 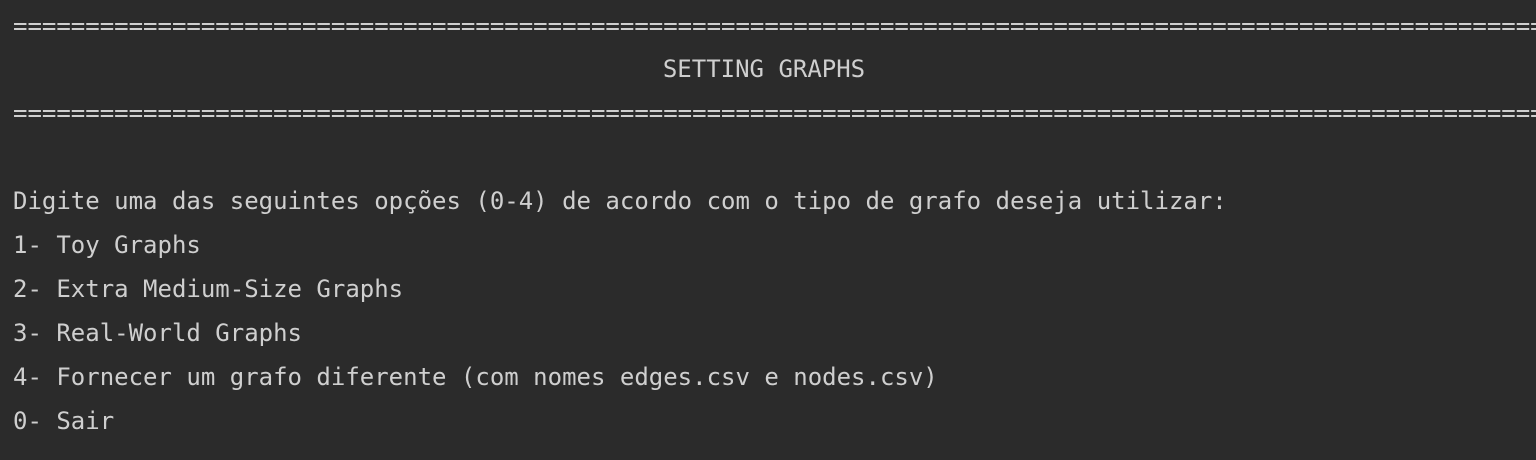 What do you see at coordinates (157, 333) in the screenshot?
I see `menu-option: 3- Real-World Graphs` at bounding box center [157, 333].